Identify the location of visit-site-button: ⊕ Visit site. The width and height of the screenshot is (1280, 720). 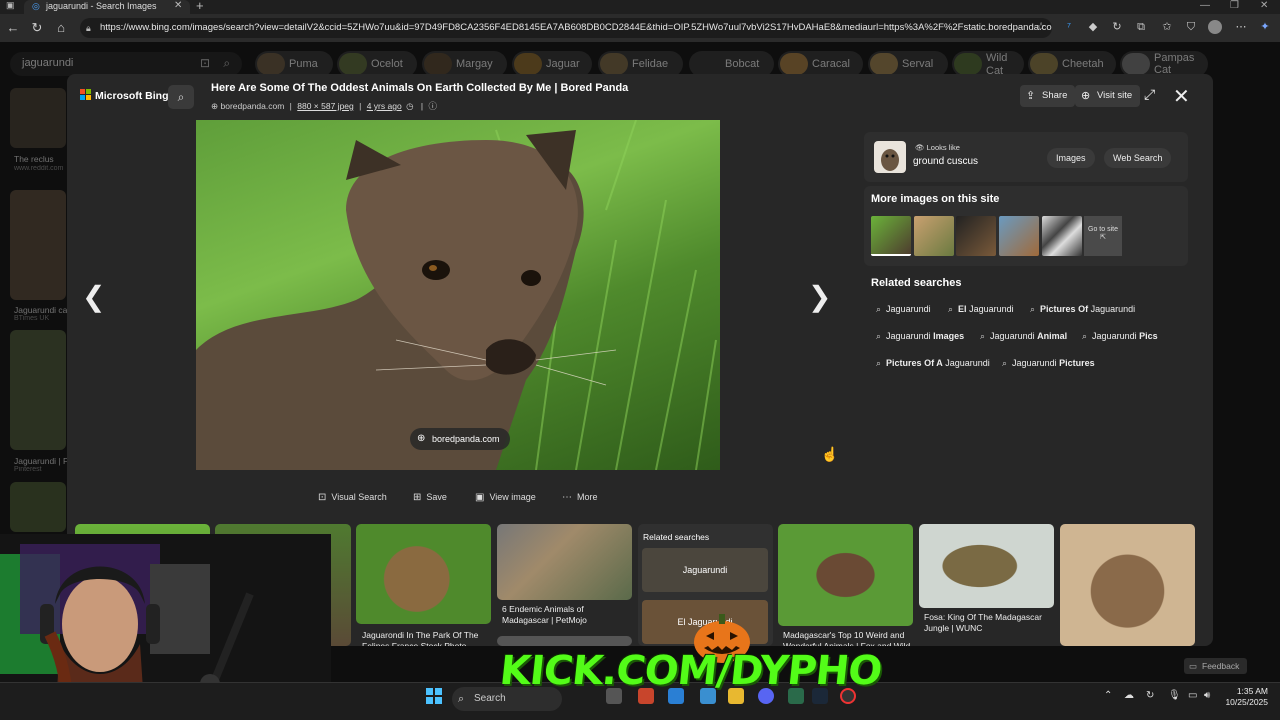
(1108, 96).